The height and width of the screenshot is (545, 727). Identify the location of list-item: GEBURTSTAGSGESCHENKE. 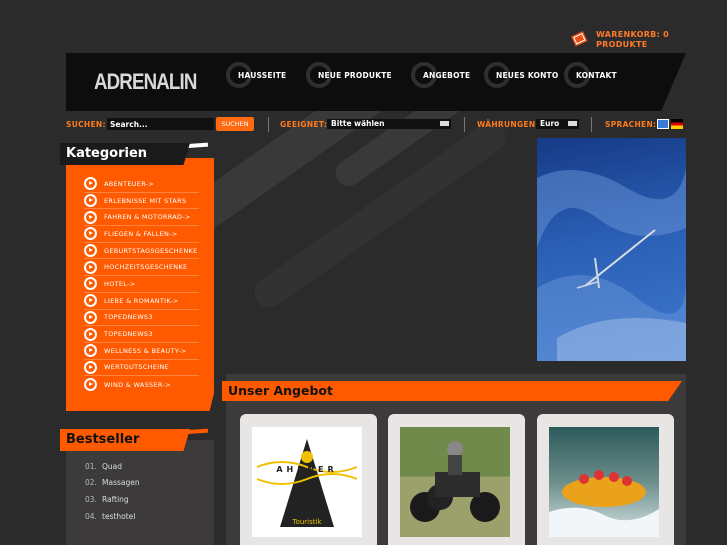
(141, 251).